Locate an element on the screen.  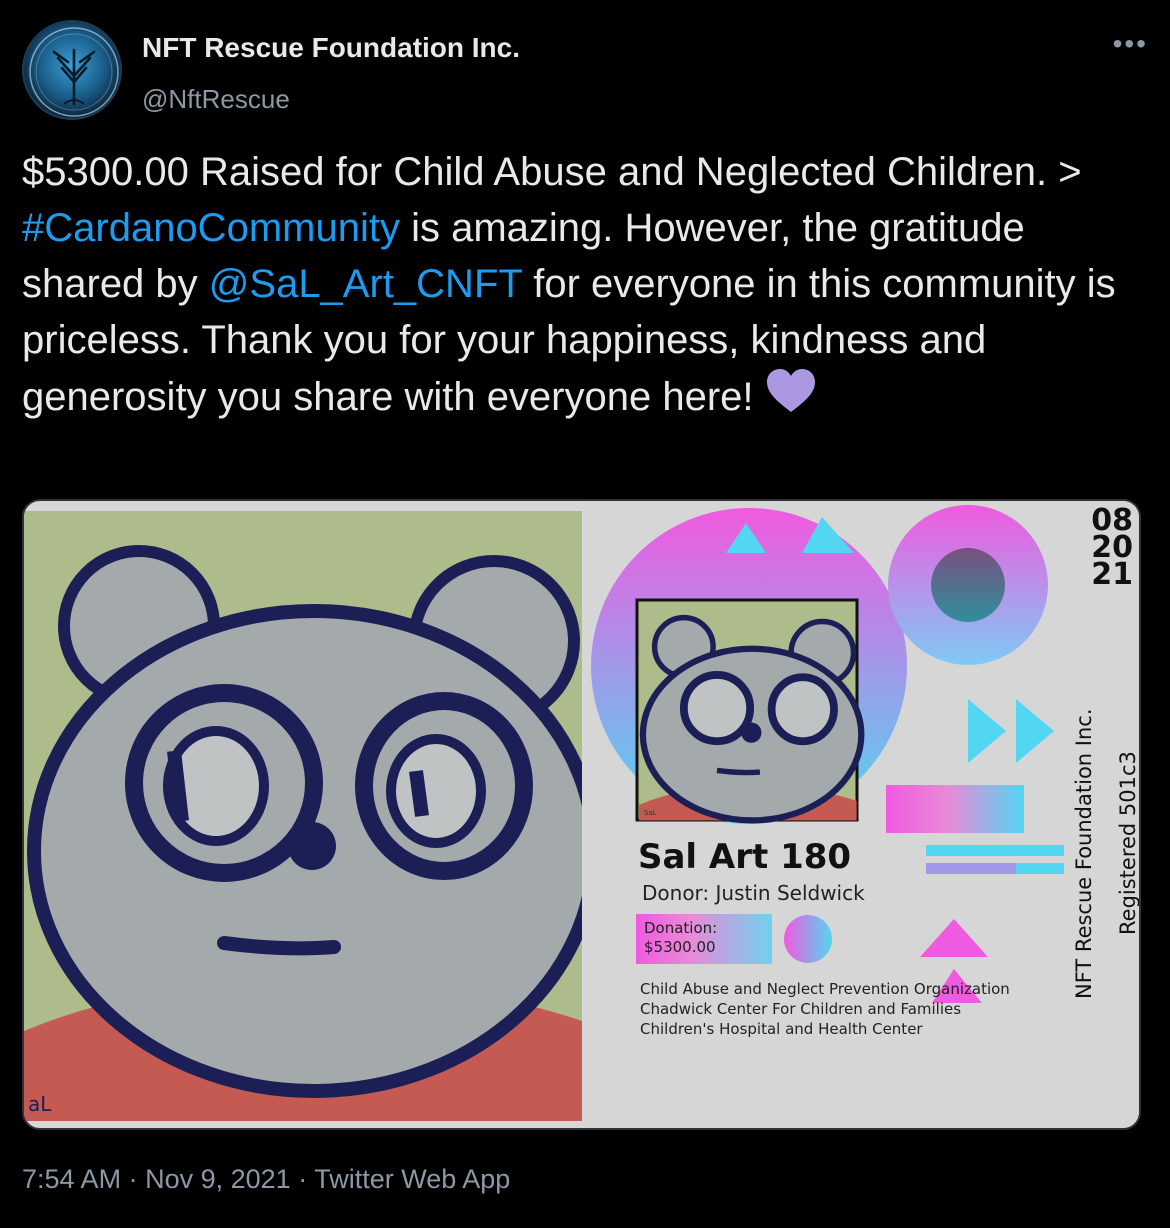
date-line: 21 is located at coordinates (1112, 574).